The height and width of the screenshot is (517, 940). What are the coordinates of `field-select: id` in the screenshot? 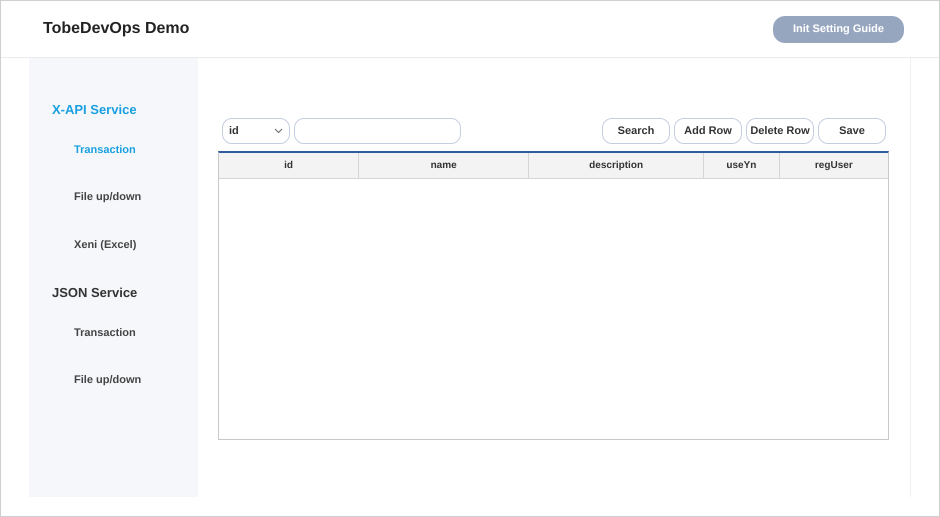 It's located at (256, 131).